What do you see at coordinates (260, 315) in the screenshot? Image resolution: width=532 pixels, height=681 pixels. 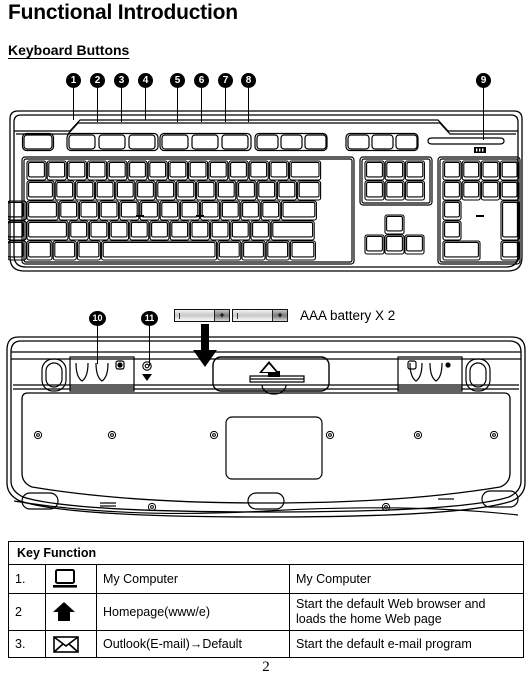 I see `aaa-battery-2: +` at bounding box center [260, 315].